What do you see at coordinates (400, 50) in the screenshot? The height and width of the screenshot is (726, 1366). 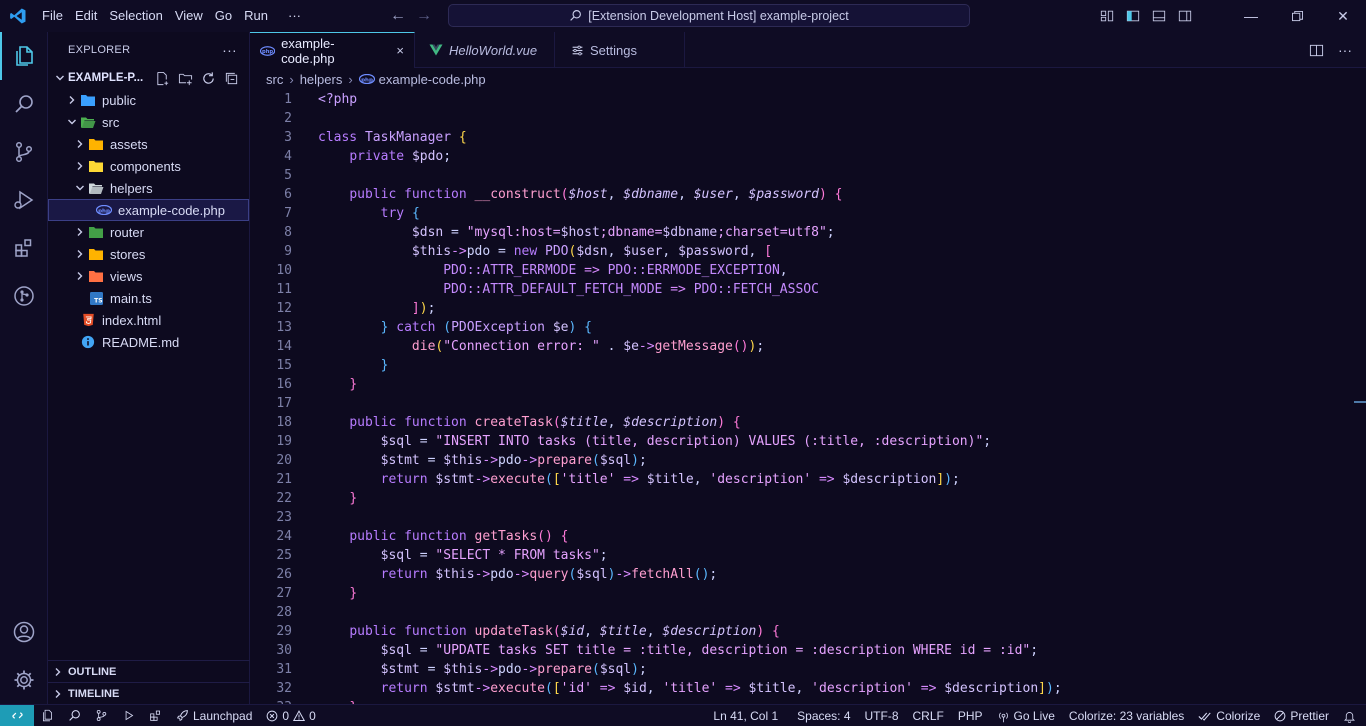 I see `close-tab-icon: ×` at bounding box center [400, 50].